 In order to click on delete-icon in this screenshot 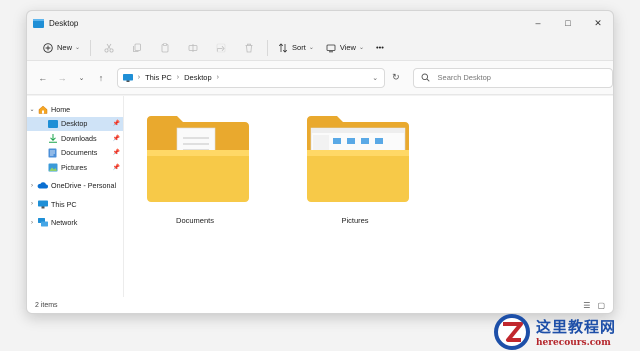, I will do `click(249, 47)`.